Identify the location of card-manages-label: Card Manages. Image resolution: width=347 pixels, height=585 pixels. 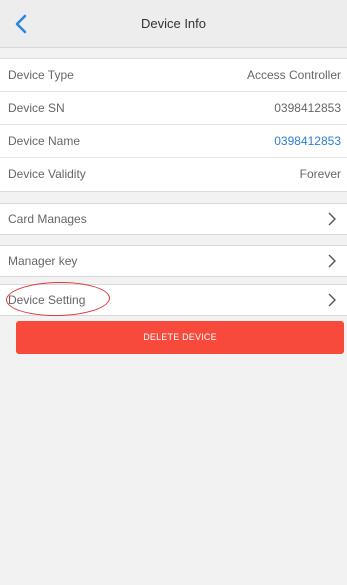
(47, 219).